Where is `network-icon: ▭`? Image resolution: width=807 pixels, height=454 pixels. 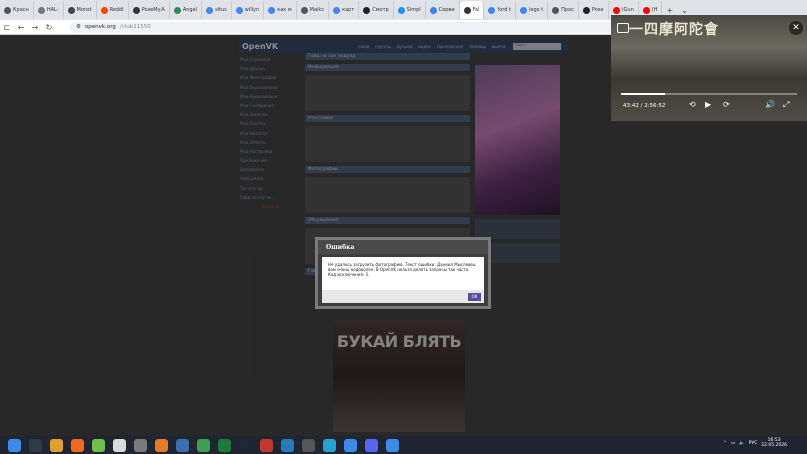
network-icon: ▭ is located at coordinates (733, 443).